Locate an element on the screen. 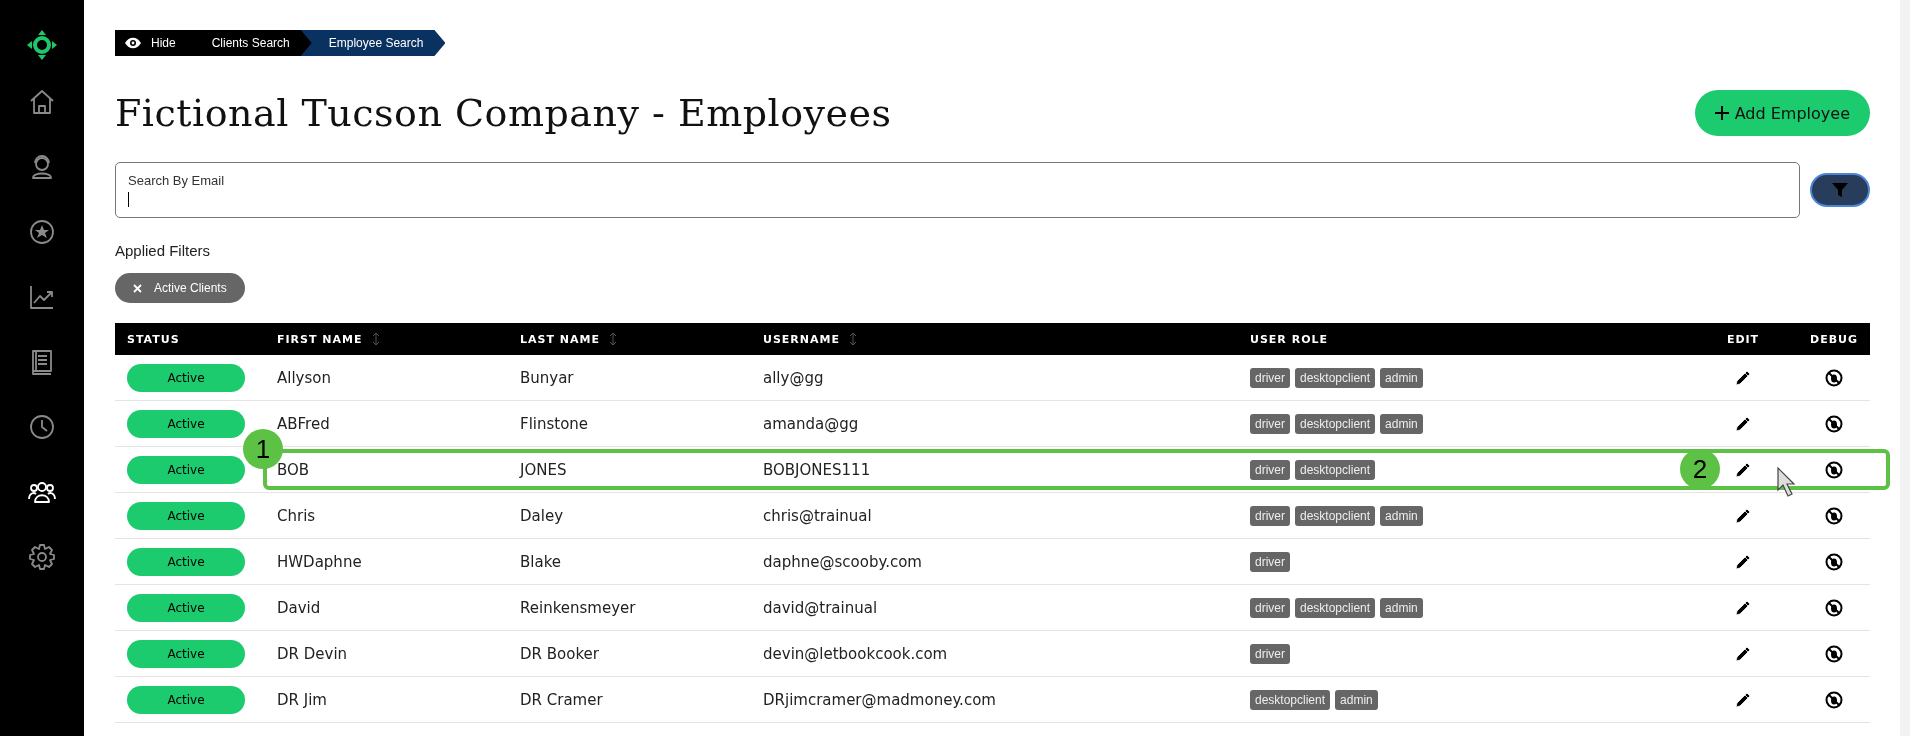  column-header: EDIT is located at coordinates (1743, 339).